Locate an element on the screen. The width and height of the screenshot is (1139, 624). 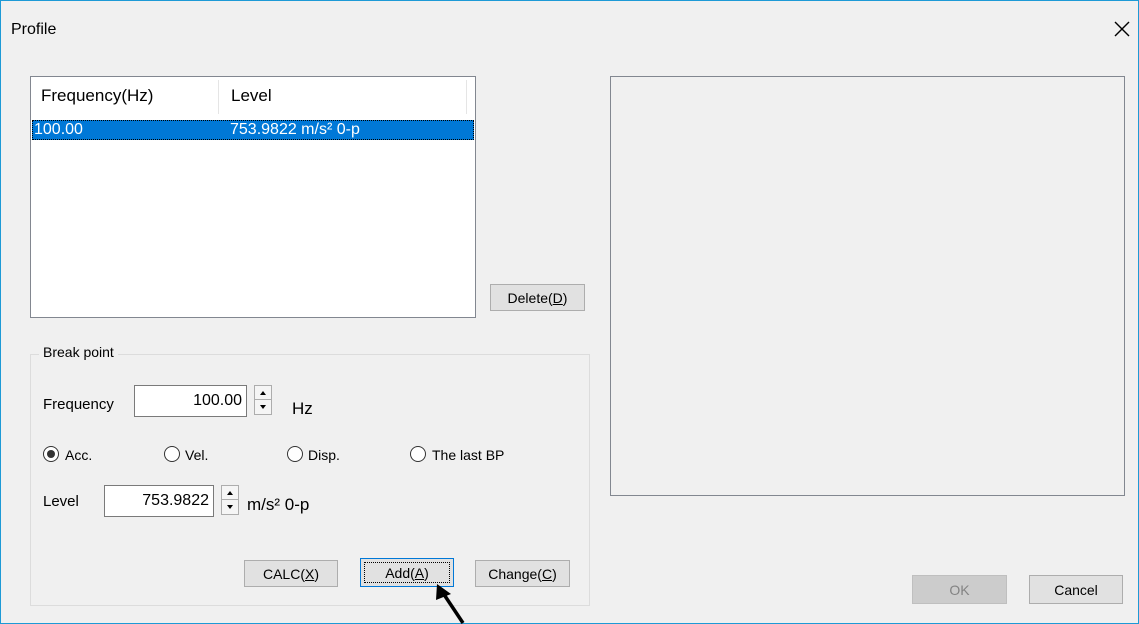
list-row-selected: 100.00 753.9822 m/s² 0-p is located at coordinates (253, 130).